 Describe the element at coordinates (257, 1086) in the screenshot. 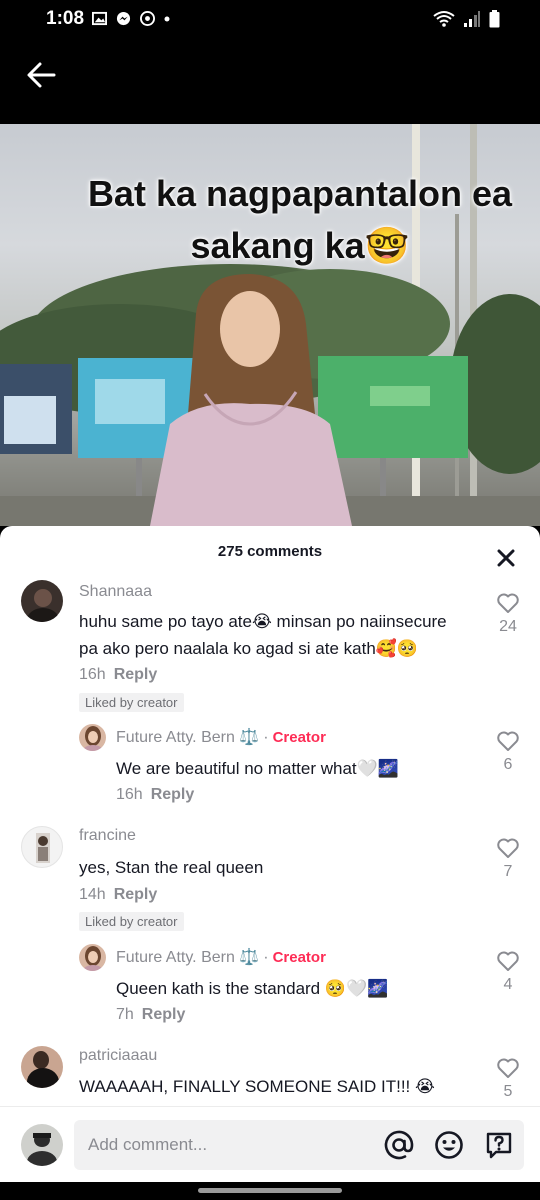

I see `comment-text: WAAAAAH, FINALLY SOMEONE SAID IT!!! 😭` at that location.